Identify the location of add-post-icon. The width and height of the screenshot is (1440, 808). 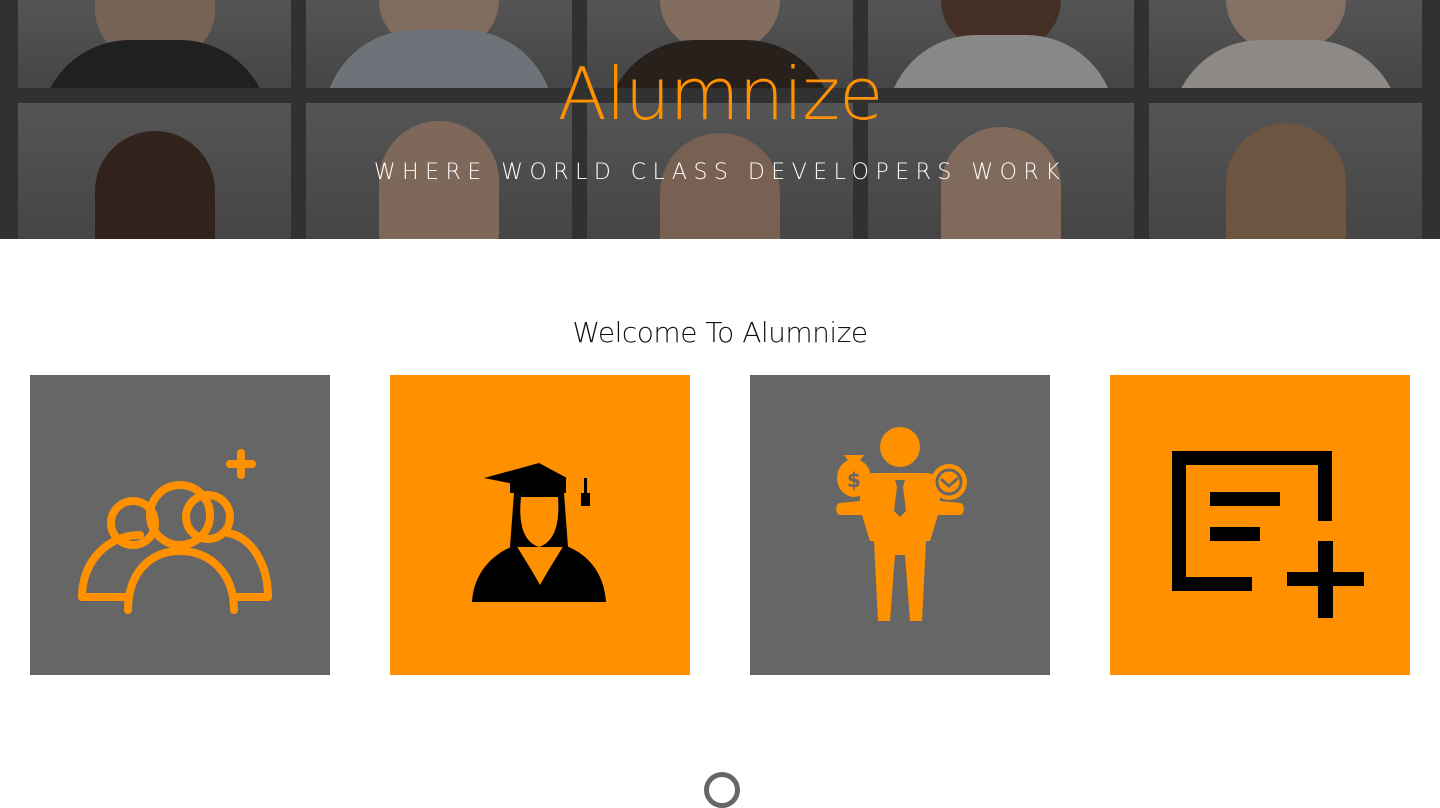
(1268, 534).